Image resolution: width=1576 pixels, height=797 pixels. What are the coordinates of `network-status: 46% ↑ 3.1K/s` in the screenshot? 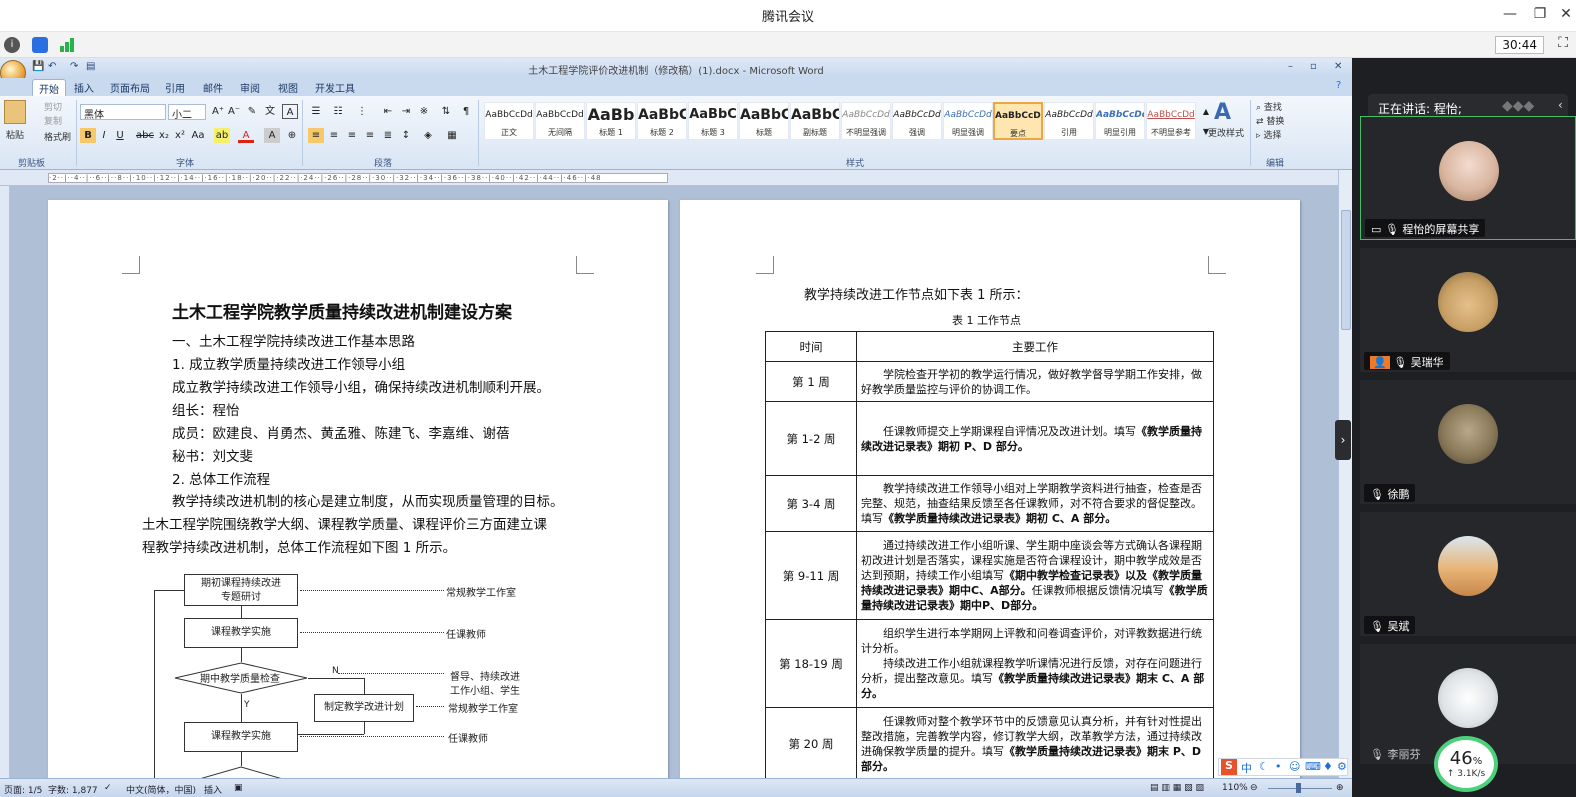 It's located at (1466, 764).